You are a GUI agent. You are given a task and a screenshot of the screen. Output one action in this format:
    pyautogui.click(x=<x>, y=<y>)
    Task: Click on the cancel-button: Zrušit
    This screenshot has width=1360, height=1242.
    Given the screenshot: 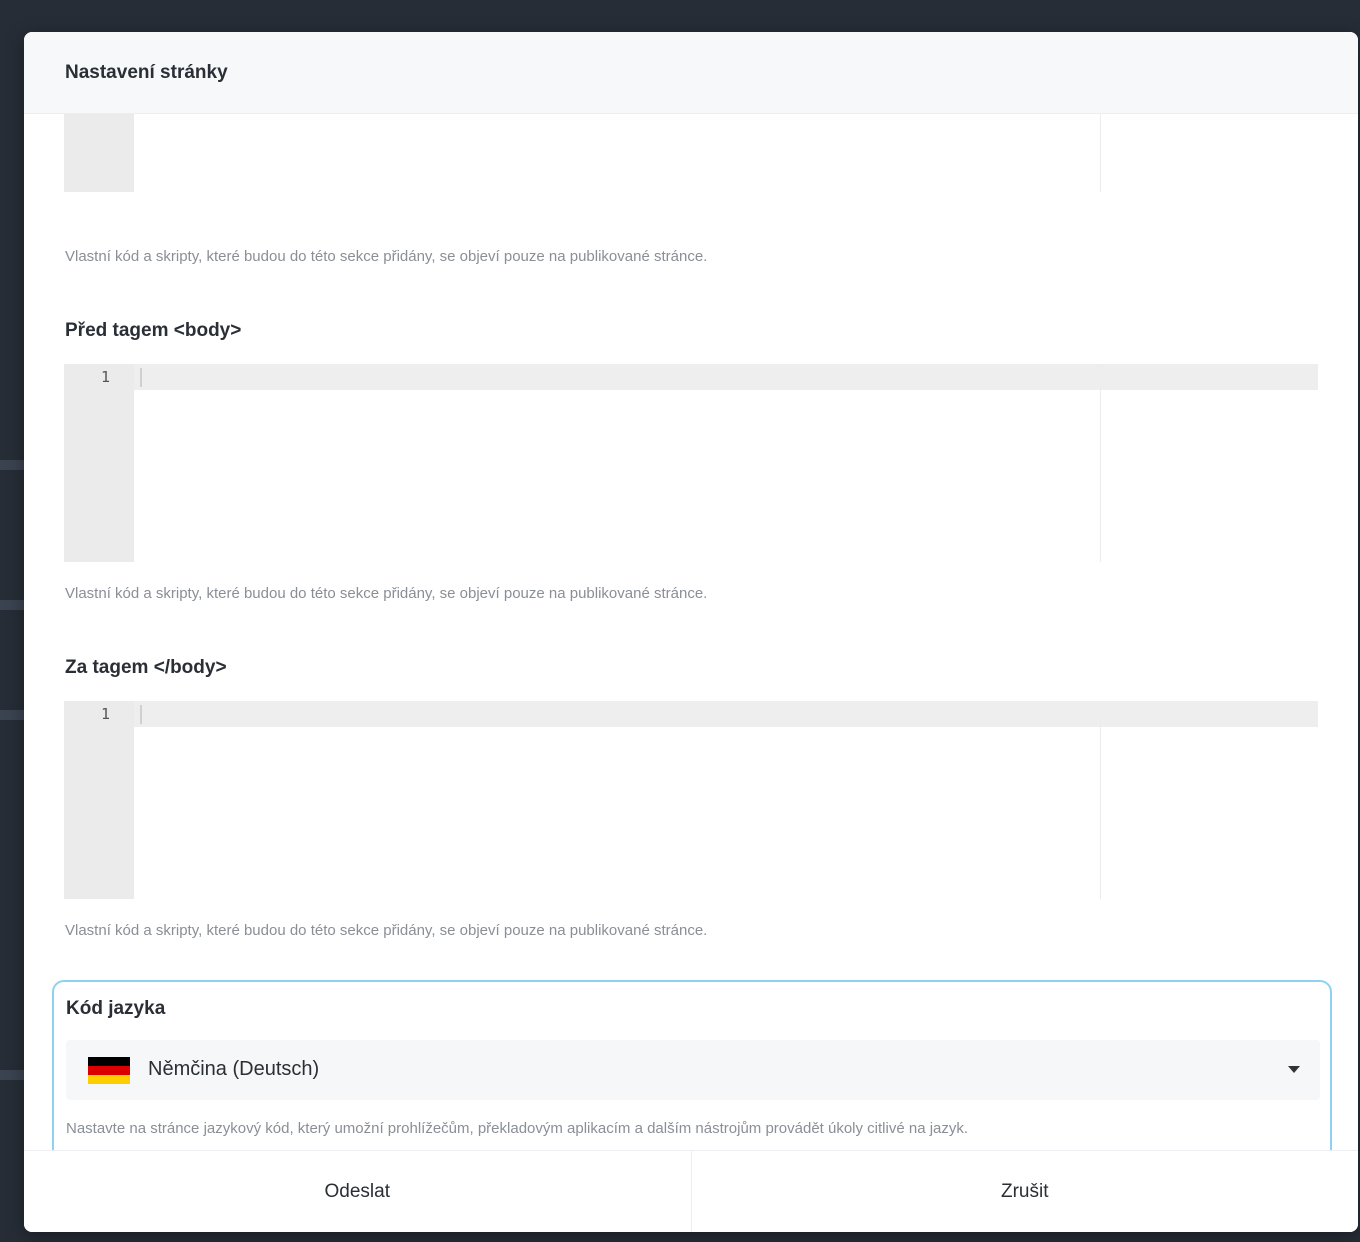 What is the action you would take?
    pyautogui.click(x=1024, y=1191)
    